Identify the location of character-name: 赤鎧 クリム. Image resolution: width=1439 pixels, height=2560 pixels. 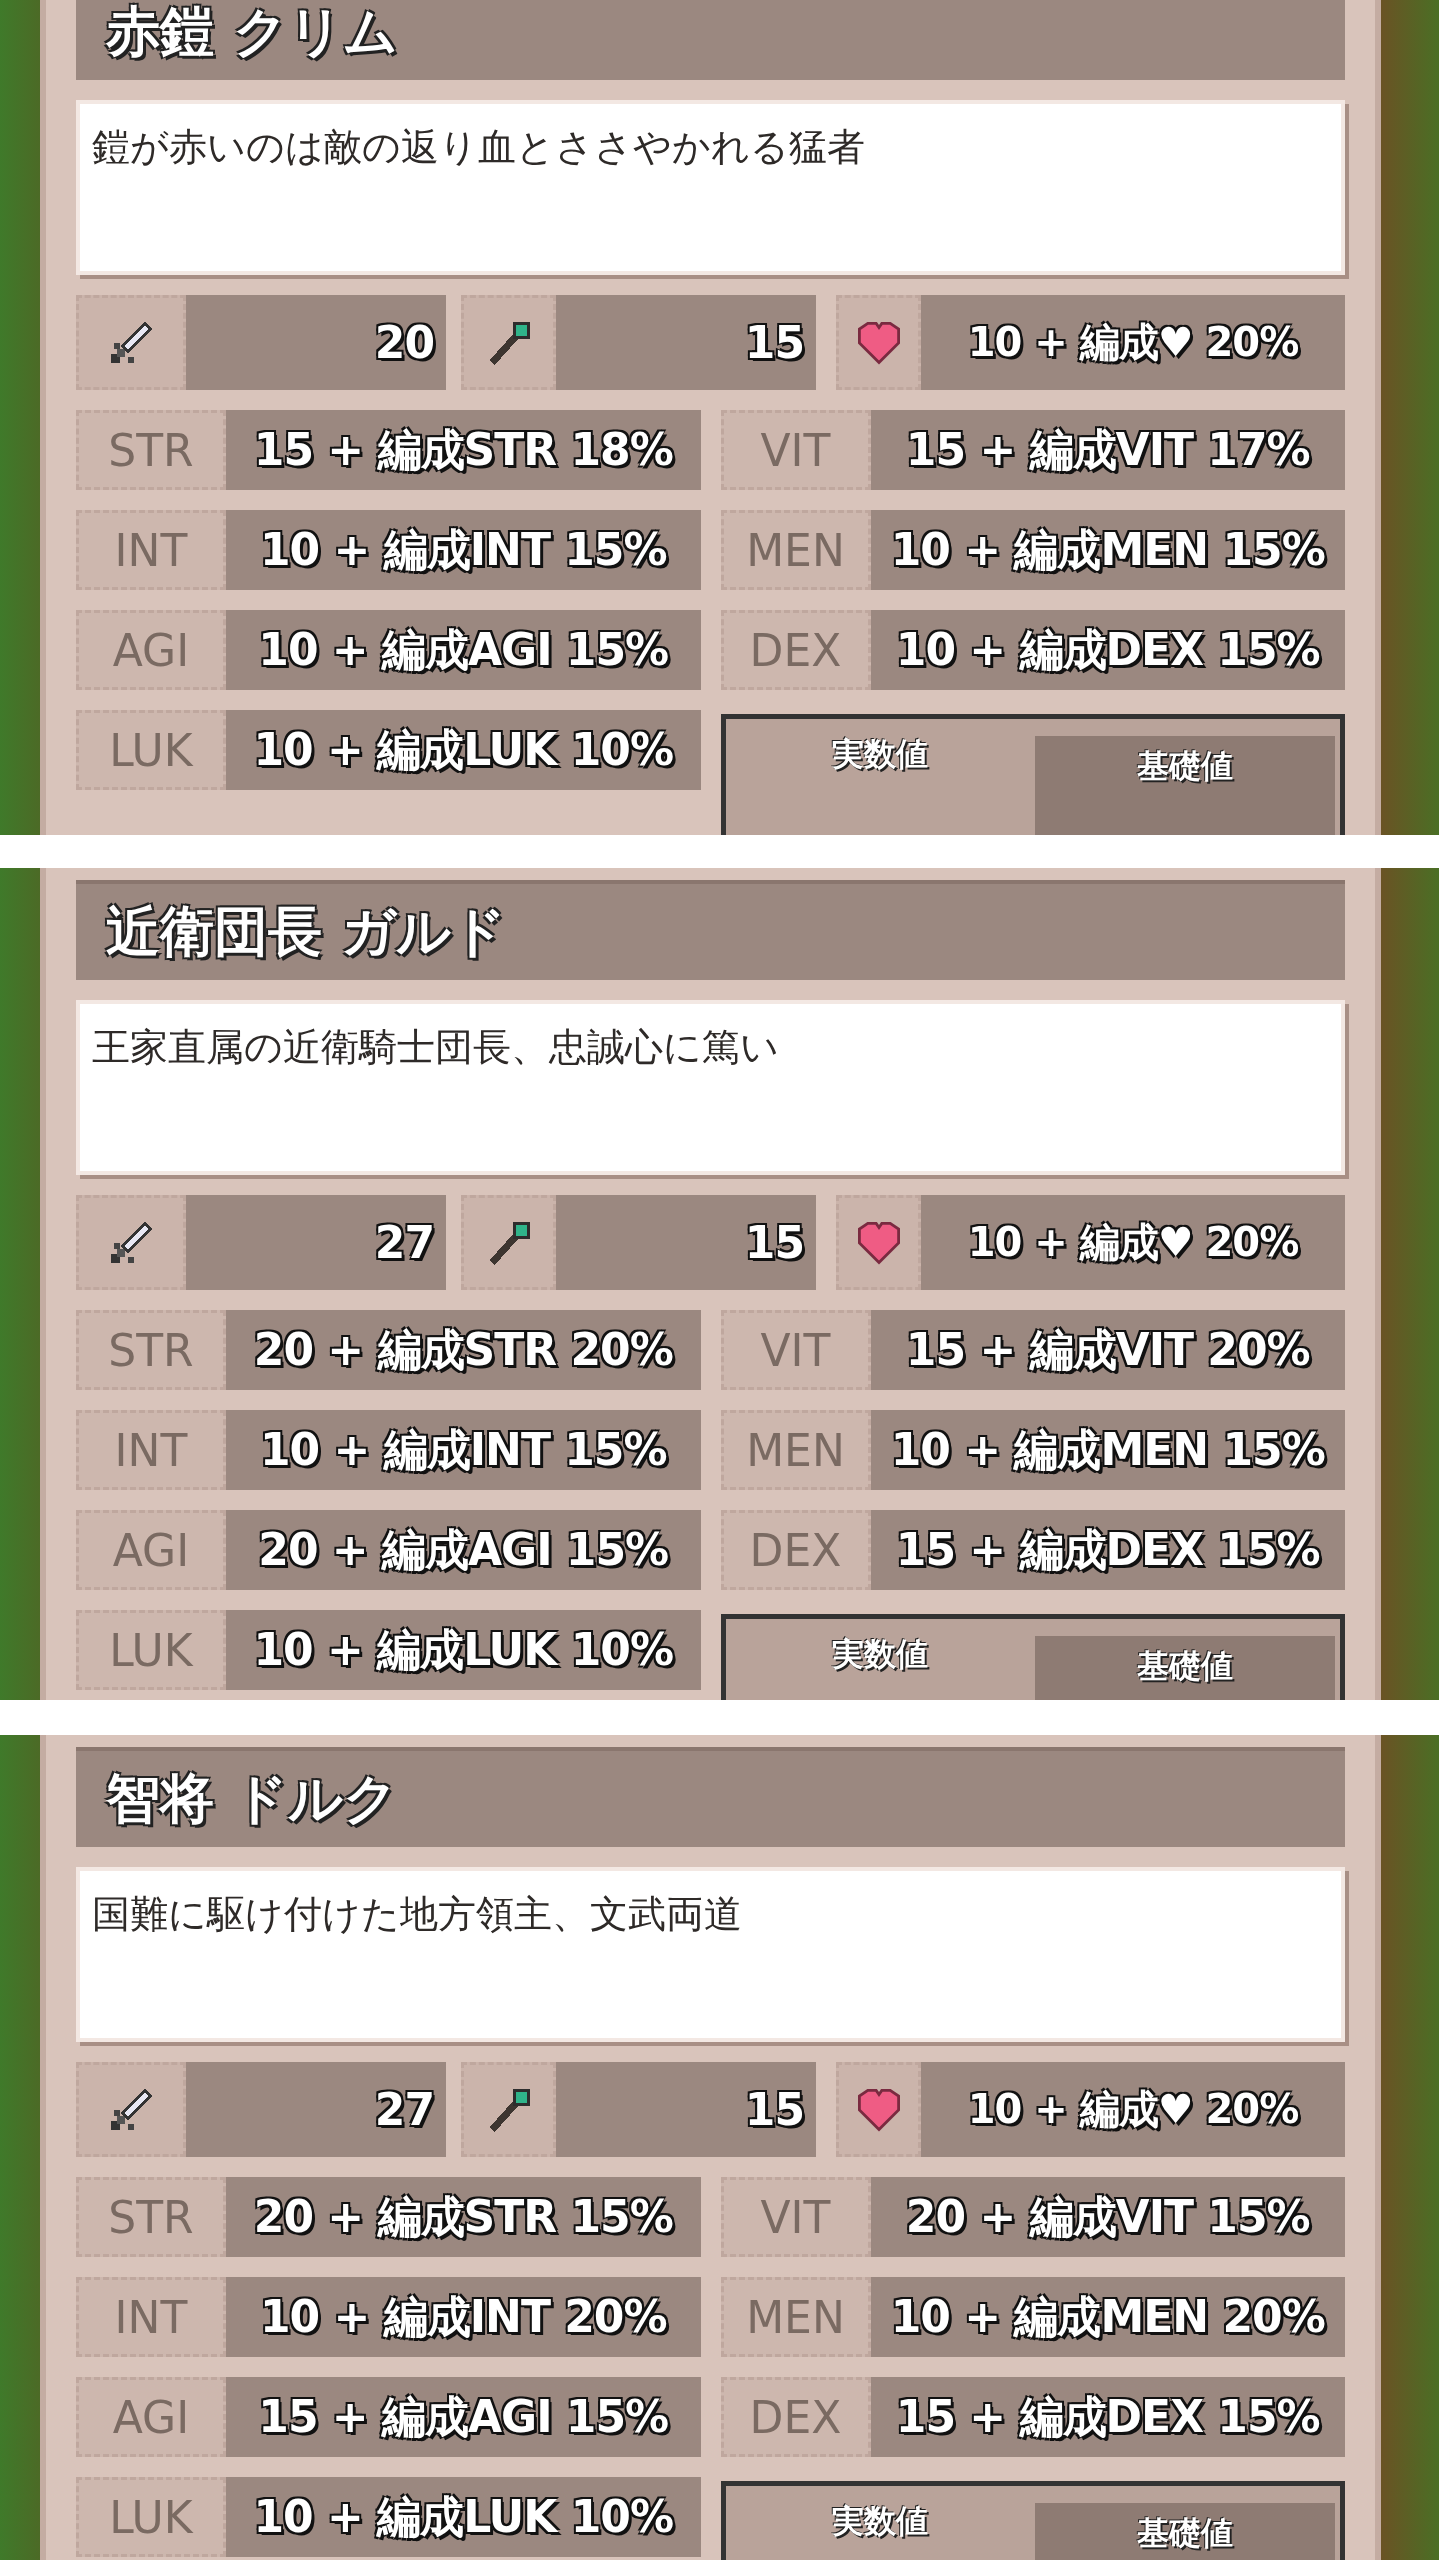
(710, 40).